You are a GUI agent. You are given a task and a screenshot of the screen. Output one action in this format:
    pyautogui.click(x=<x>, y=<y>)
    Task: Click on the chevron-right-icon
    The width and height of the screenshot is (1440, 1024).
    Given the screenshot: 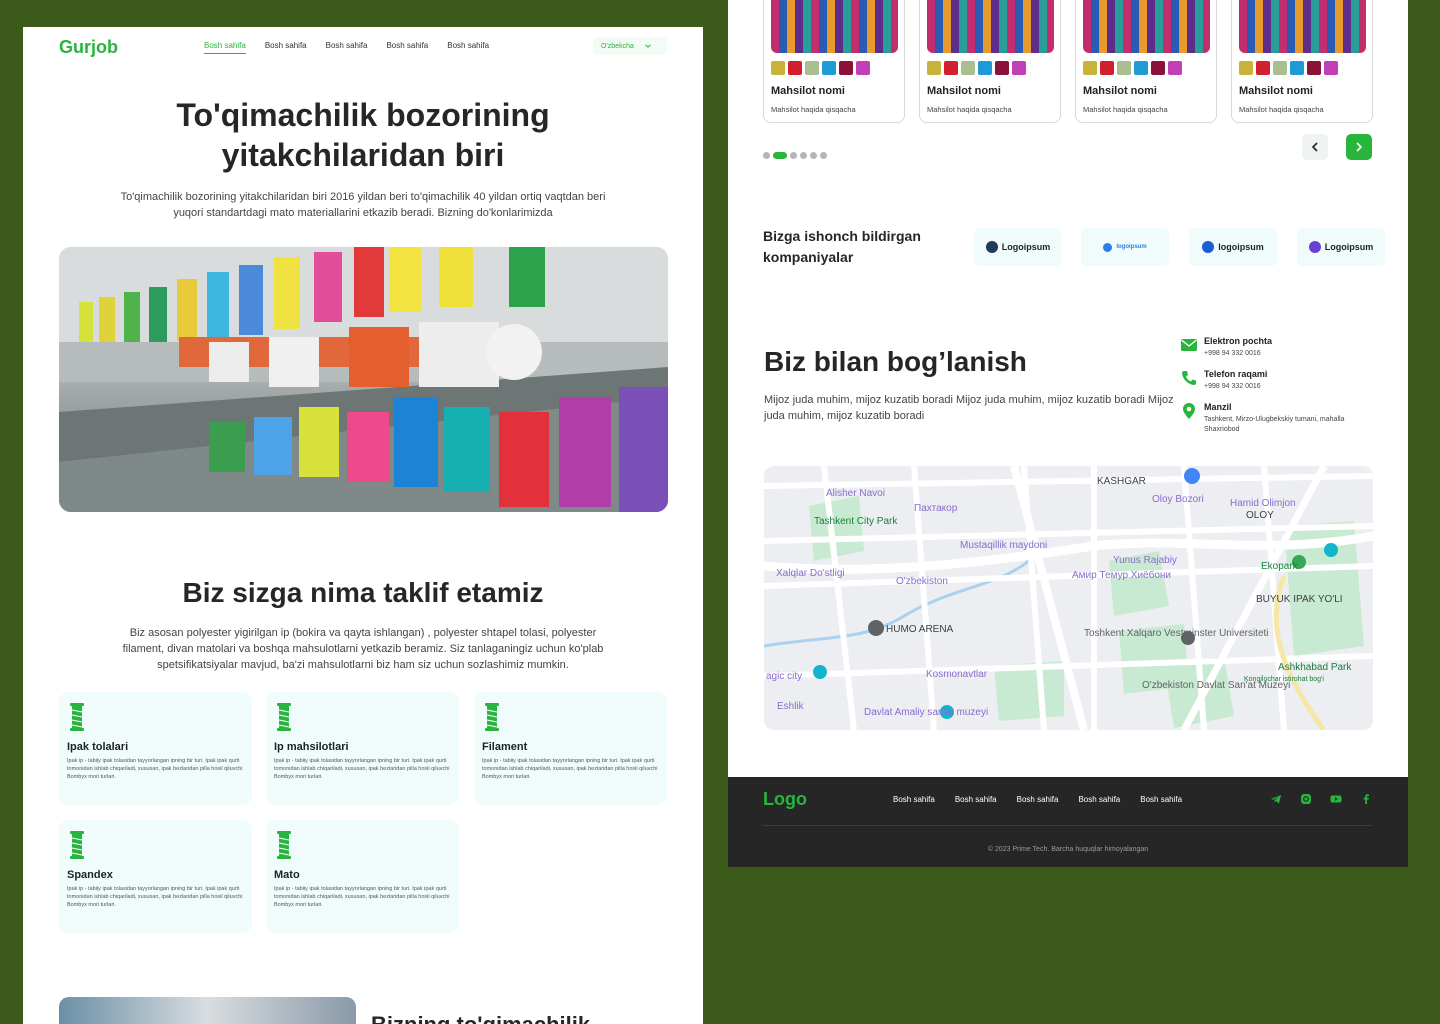 What is the action you would take?
    pyautogui.click(x=1359, y=147)
    